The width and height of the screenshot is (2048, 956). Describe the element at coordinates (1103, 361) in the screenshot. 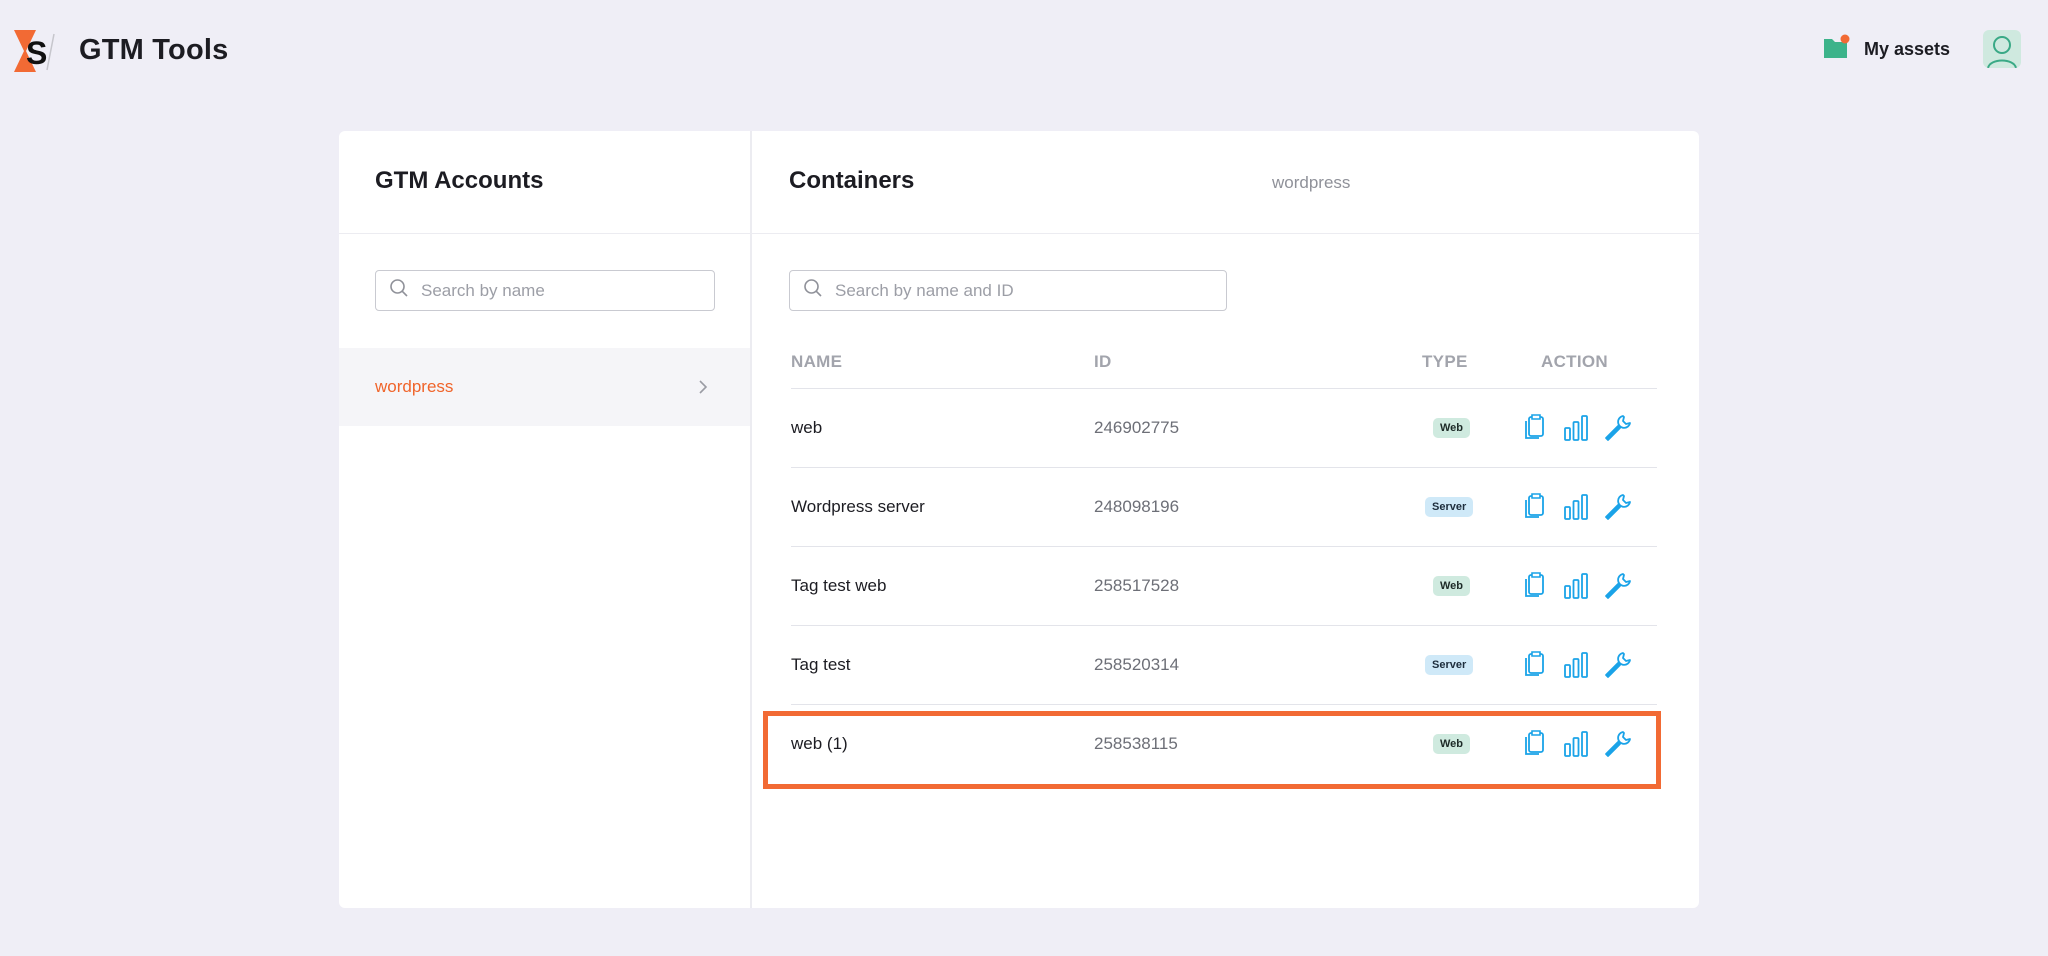

I see `column-header-id: ID` at that location.